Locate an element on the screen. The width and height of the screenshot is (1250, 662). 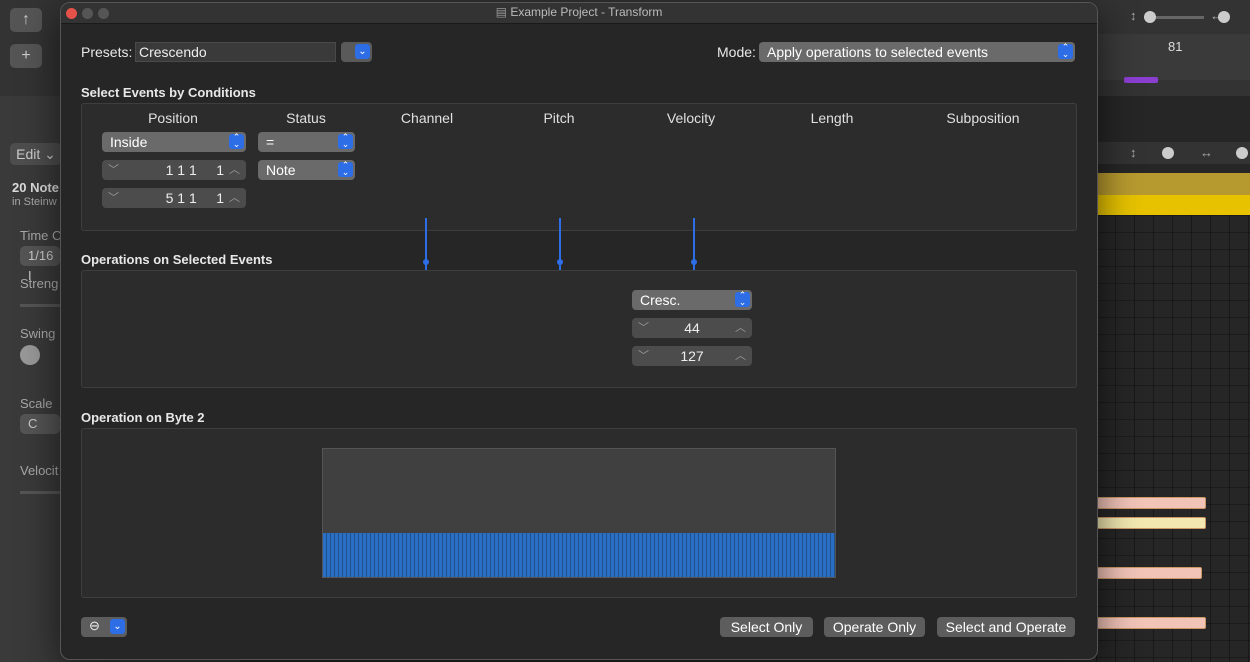
operate-only-button: Operate Only is located at coordinates (874, 627).